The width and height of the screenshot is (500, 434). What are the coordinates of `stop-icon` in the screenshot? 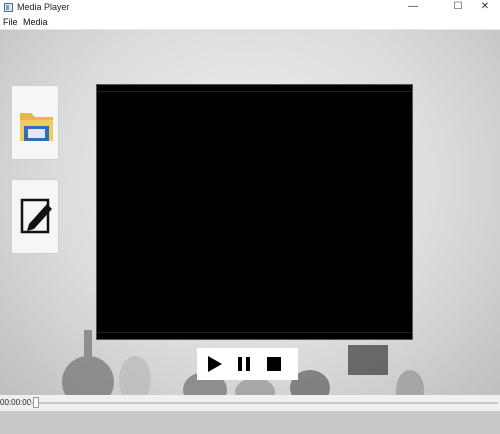 It's located at (274, 364).